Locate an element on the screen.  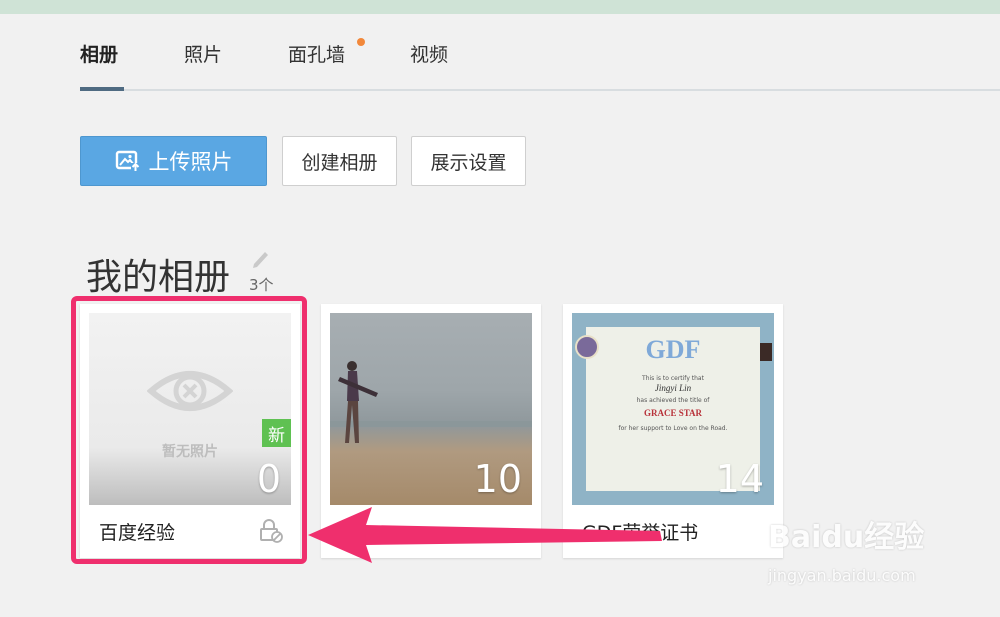
certificate-award: GRACE STAR is located at coordinates (673, 413).